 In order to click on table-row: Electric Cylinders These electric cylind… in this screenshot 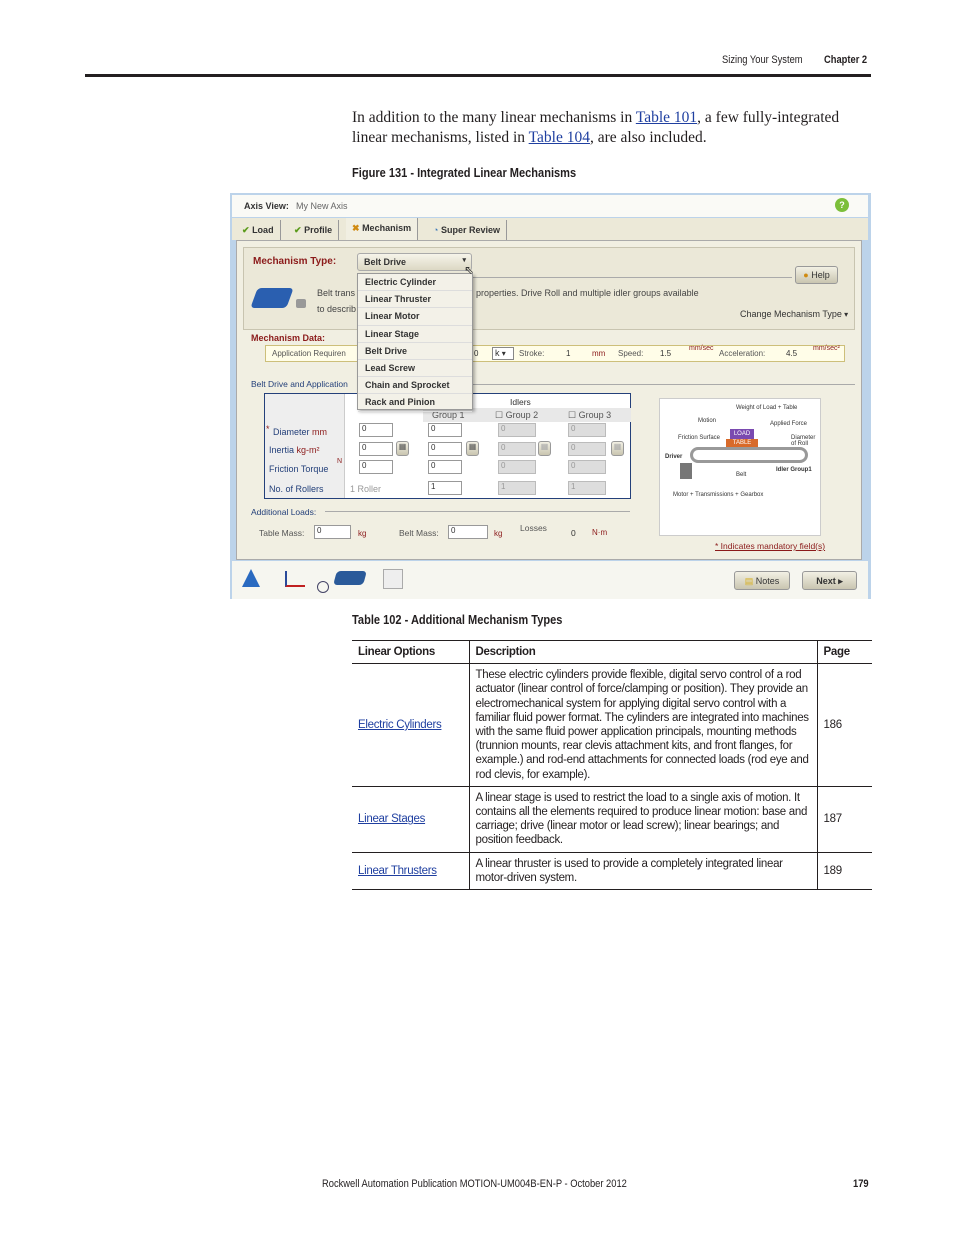, I will do `click(612, 725)`.